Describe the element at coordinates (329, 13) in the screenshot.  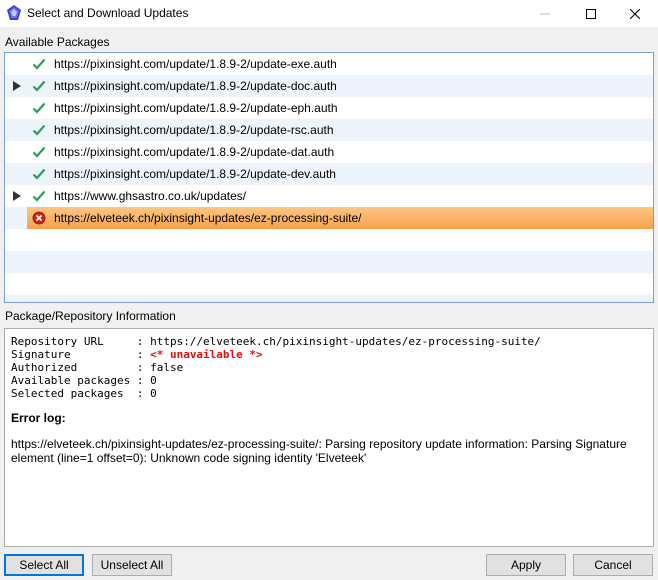
I see `title-bar: Select and Download Updates` at that location.